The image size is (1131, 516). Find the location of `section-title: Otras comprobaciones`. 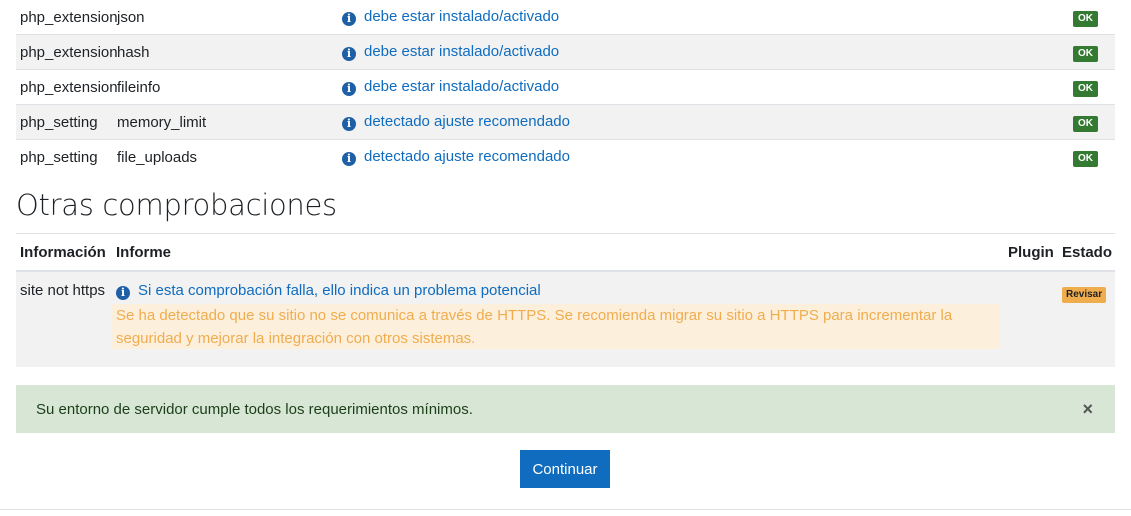

section-title: Otras comprobaciones is located at coordinates (176, 205).